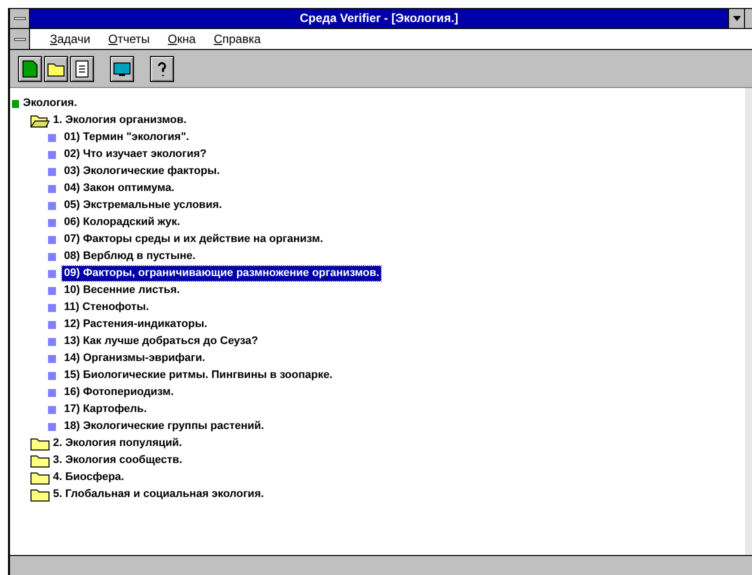 This screenshot has width=752, height=575. What do you see at coordinates (135, 154) in the screenshot?
I see `tree-item: 02) Что изучает экология?` at bounding box center [135, 154].